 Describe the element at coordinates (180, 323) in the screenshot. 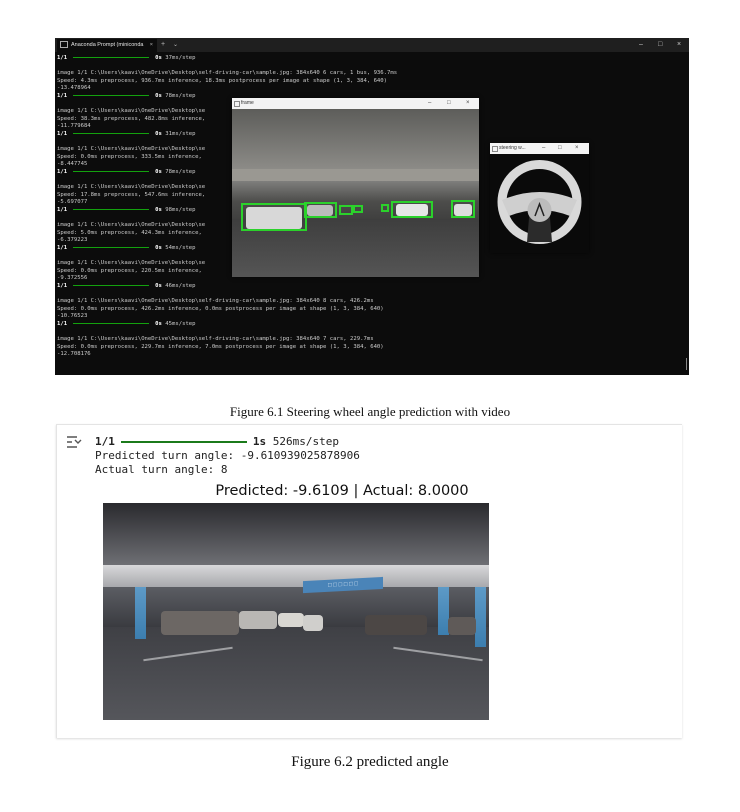

I see `progress-rate: 45ms/step` at that location.